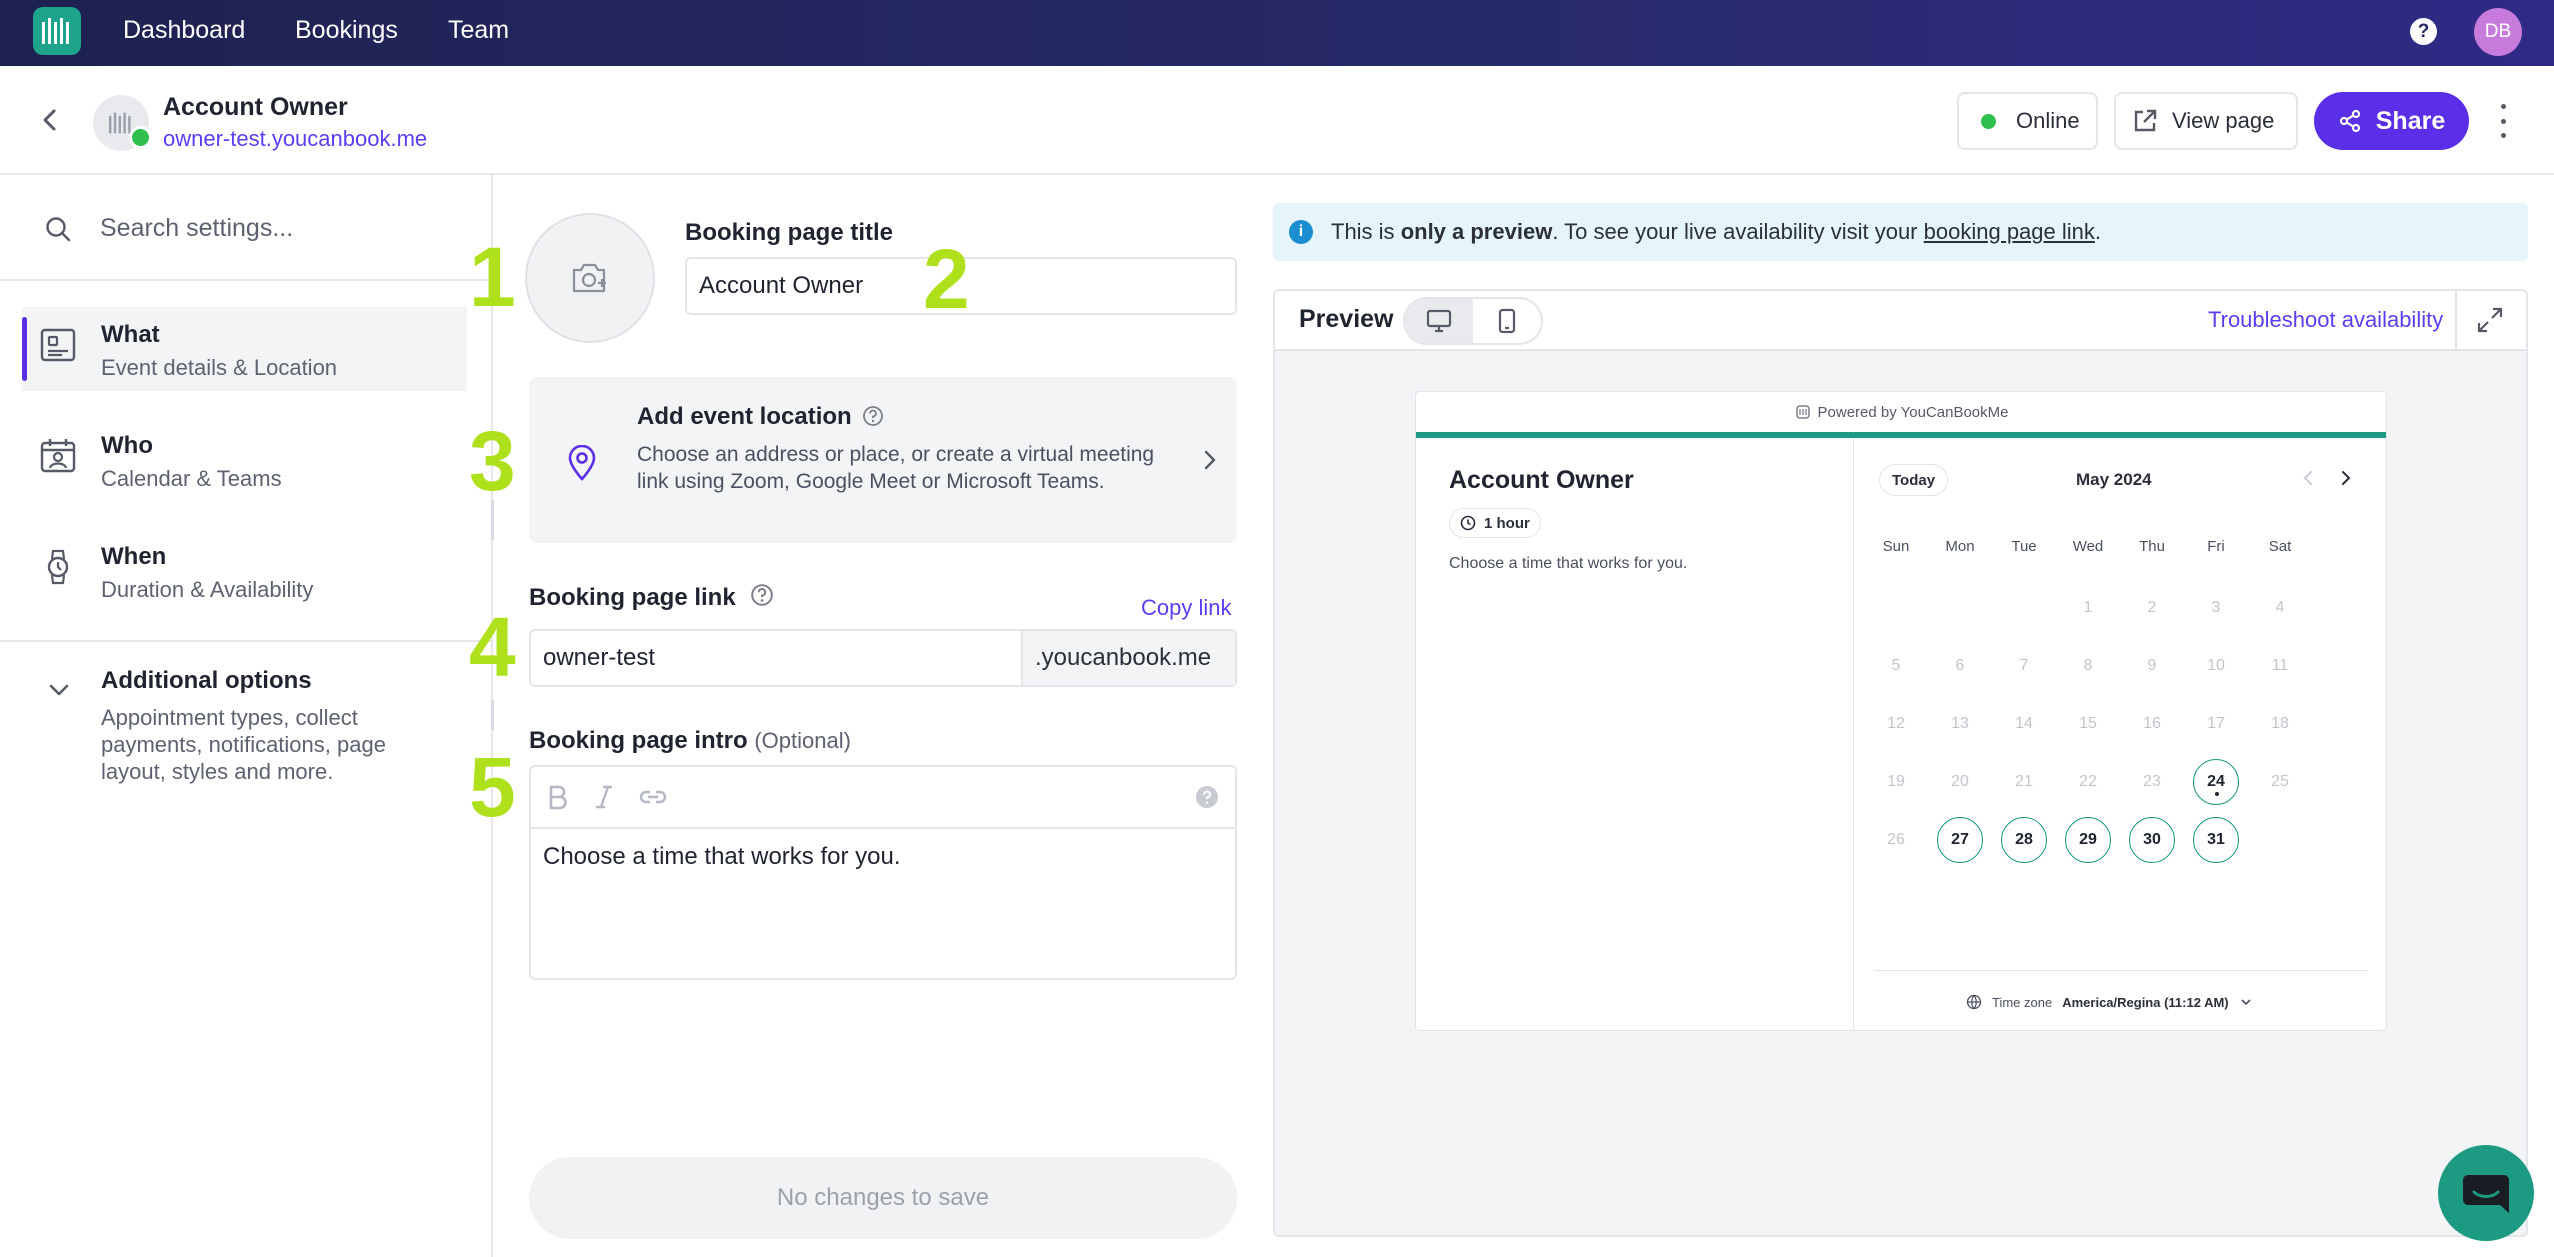  What do you see at coordinates (244, 571) in the screenshot?
I see `sidebar-item-when: When Duration & Availability` at bounding box center [244, 571].